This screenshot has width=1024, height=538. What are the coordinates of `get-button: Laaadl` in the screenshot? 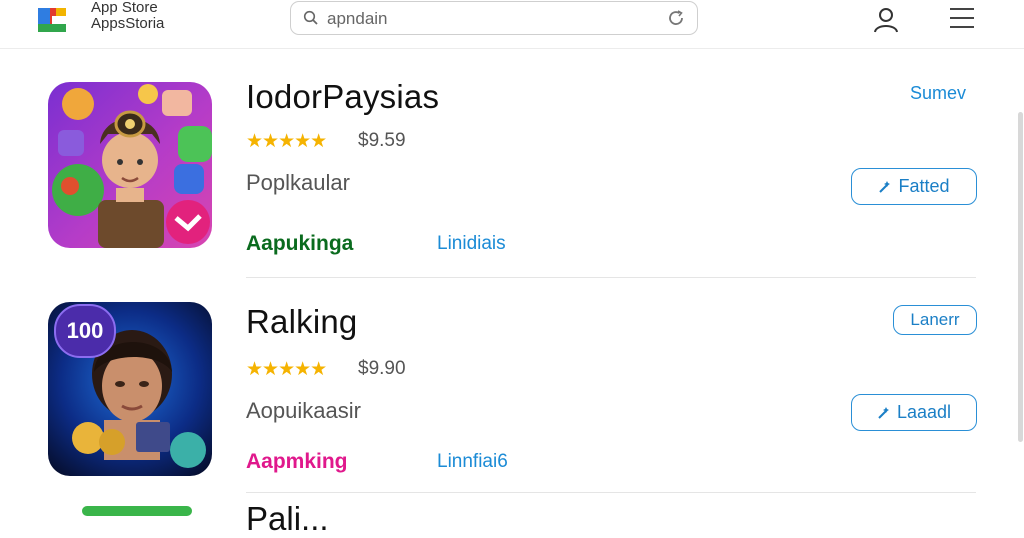 It's located at (914, 412).